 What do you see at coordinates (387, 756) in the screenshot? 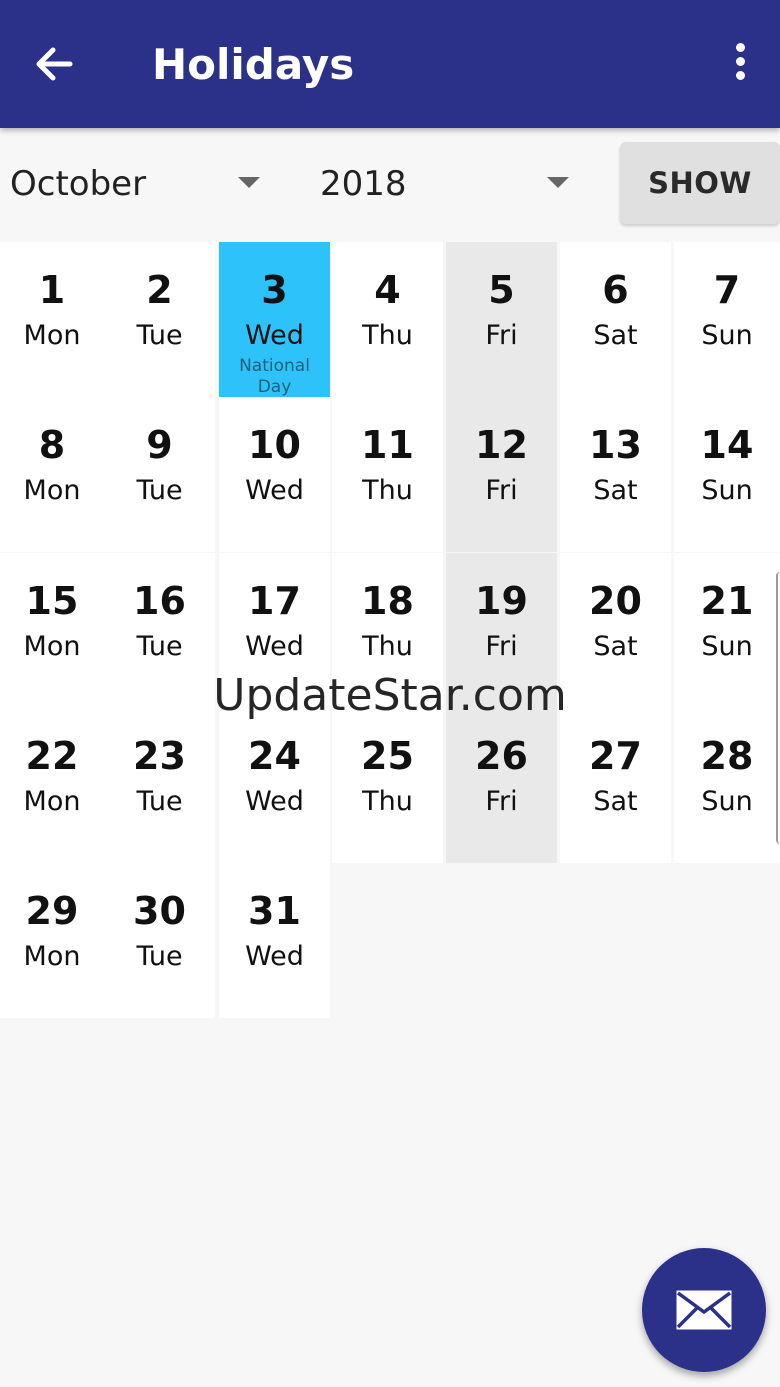
I see `day-number: 25` at bounding box center [387, 756].